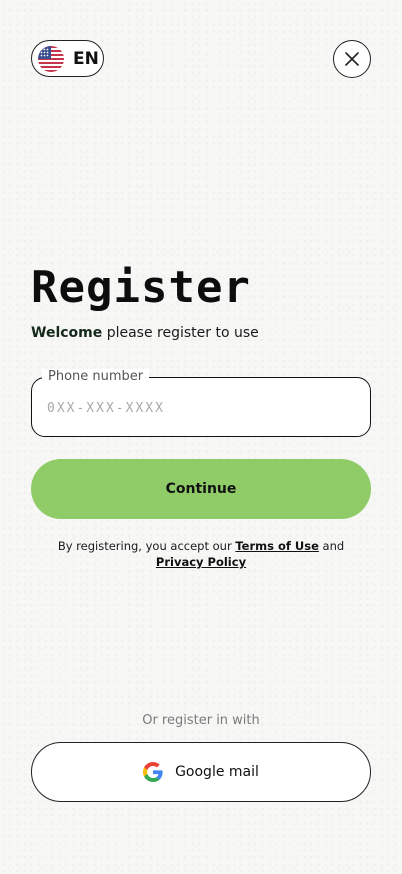 The image size is (402, 874). I want to click on phone-number-input, so click(197, 408).